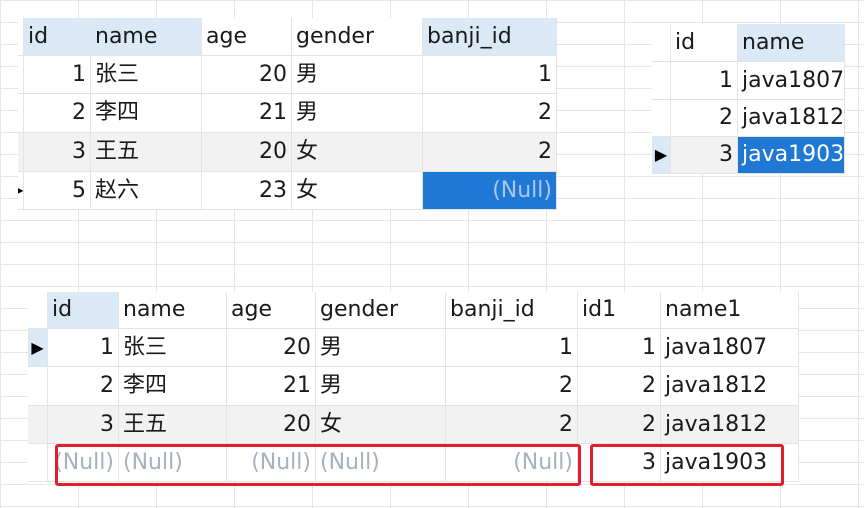 The image size is (864, 508). Describe the element at coordinates (490, 191) in the screenshot. I see `cell-banji-id-selected: (Null)` at that location.